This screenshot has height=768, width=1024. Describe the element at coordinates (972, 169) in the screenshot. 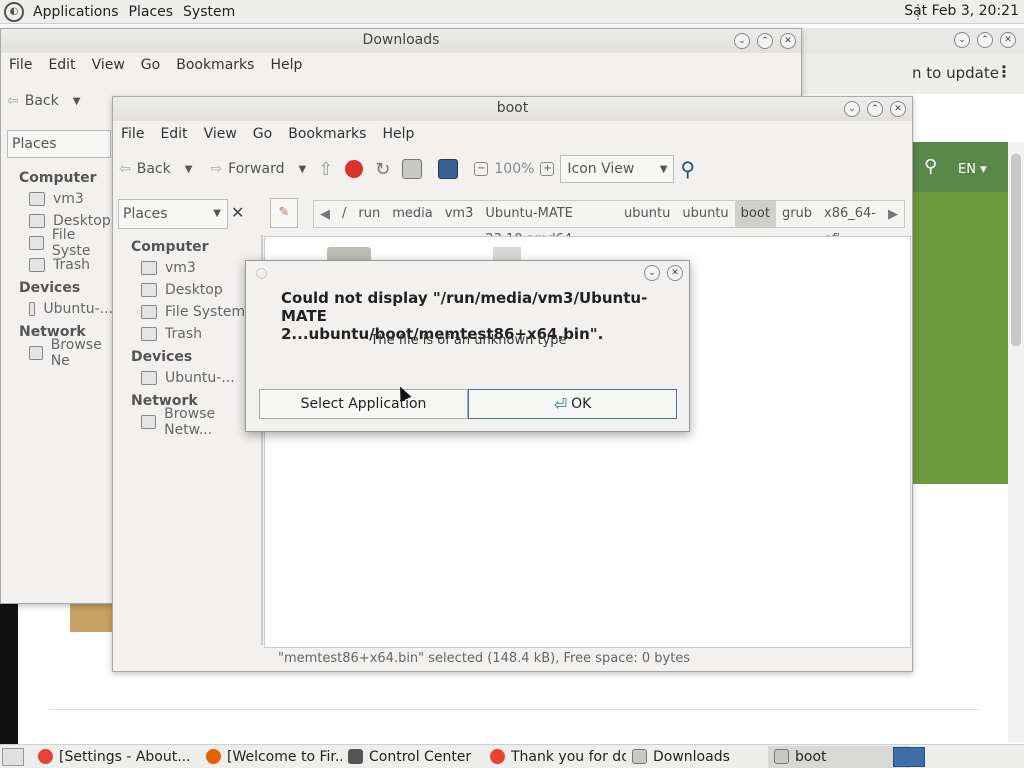

I see `language-selector: EN ▾` at that location.